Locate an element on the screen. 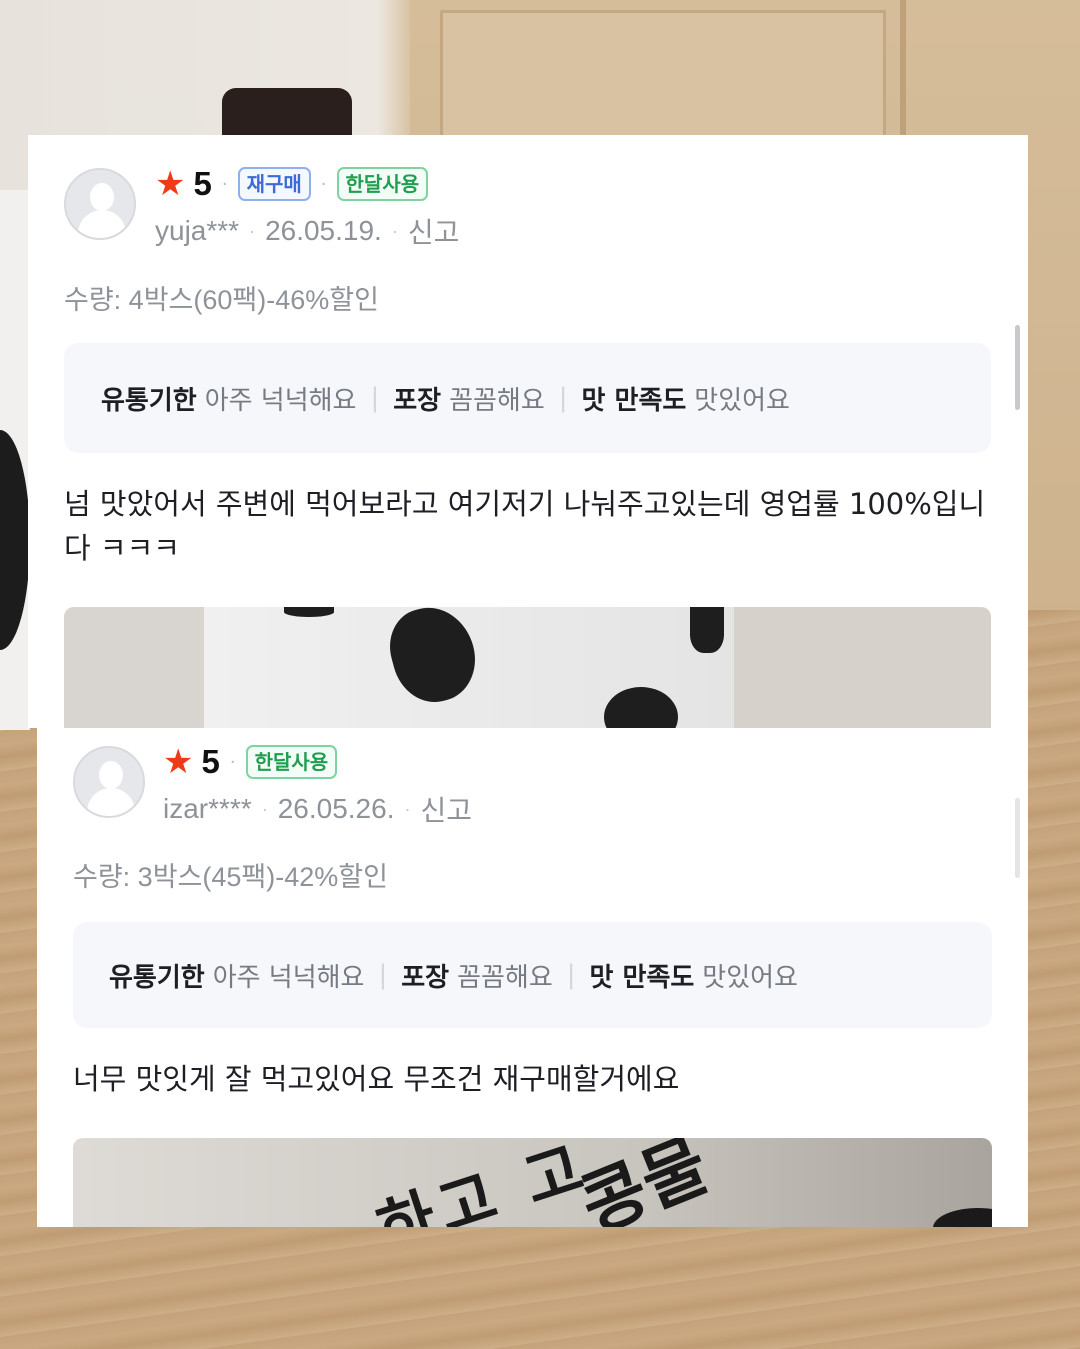  review-meta: izar**** · 26.05.26. · 신고 is located at coordinates (317, 809).